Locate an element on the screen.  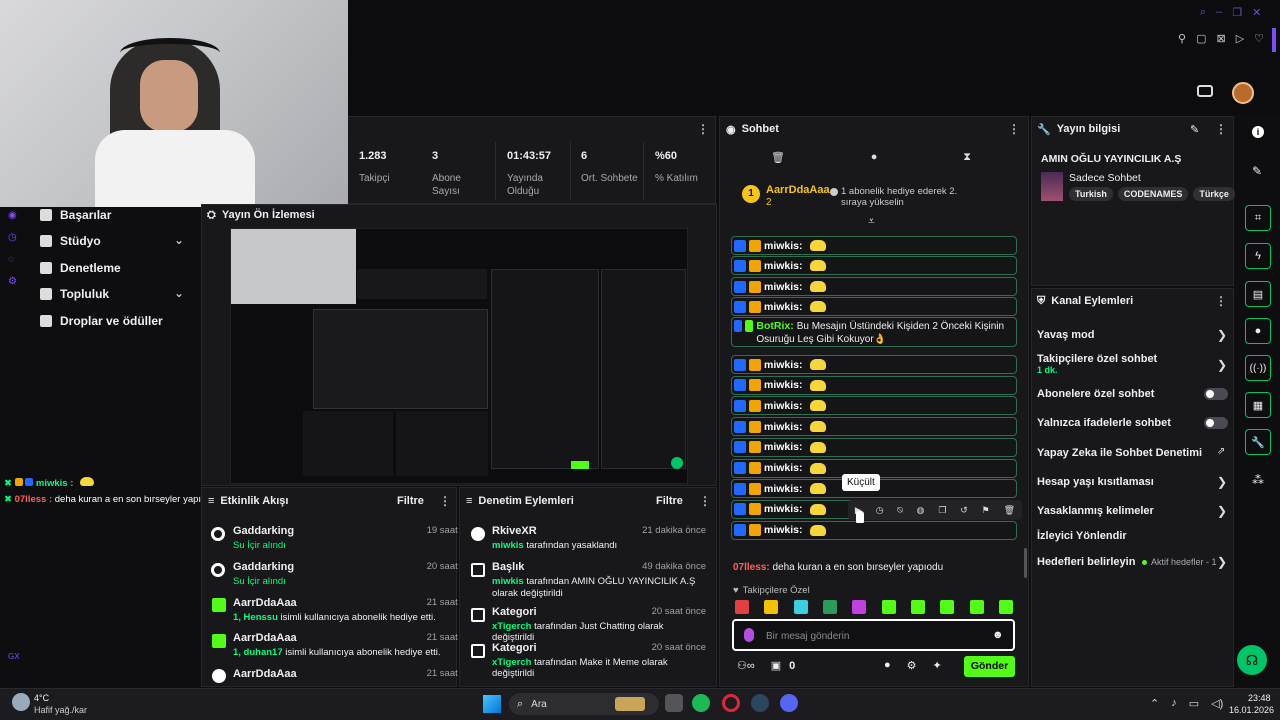
chevron-up-icon: ⌃ is located at coordinates (1154, 703).